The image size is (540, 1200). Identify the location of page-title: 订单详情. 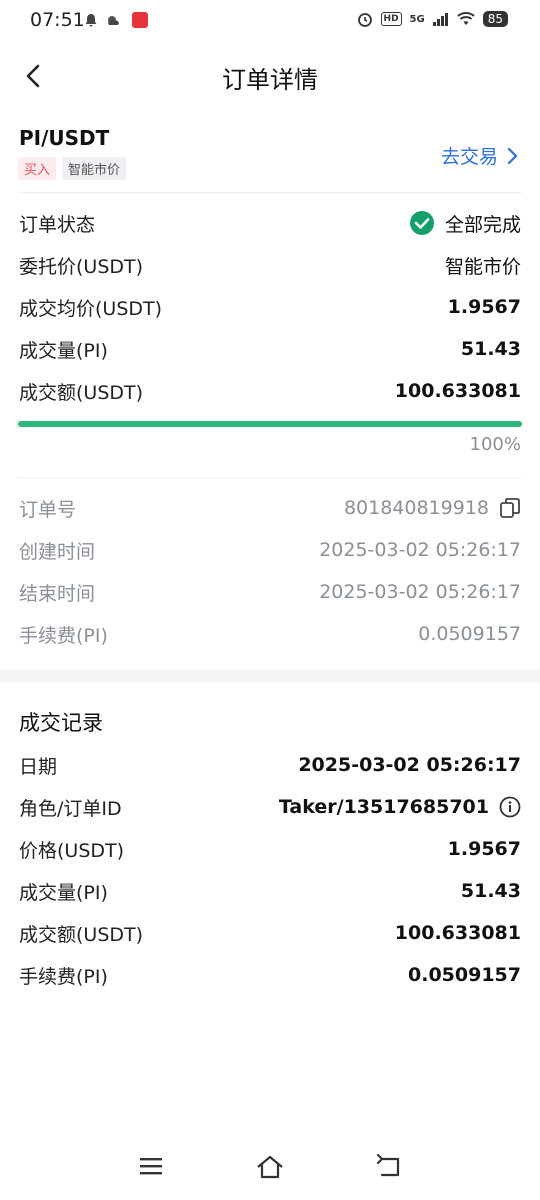
(270, 80).